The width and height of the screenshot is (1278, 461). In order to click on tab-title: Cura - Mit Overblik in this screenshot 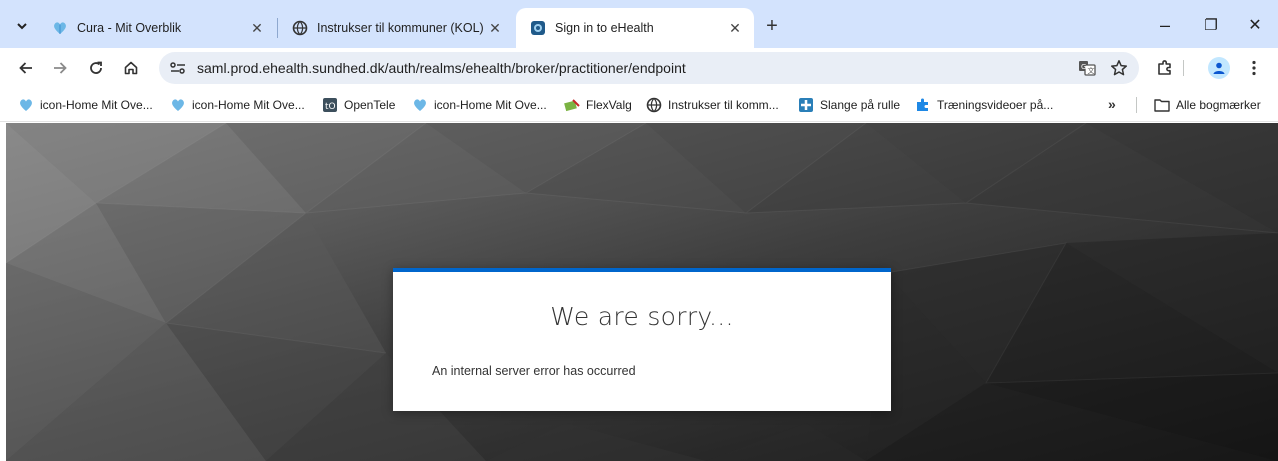, I will do `click(129, 28)`.